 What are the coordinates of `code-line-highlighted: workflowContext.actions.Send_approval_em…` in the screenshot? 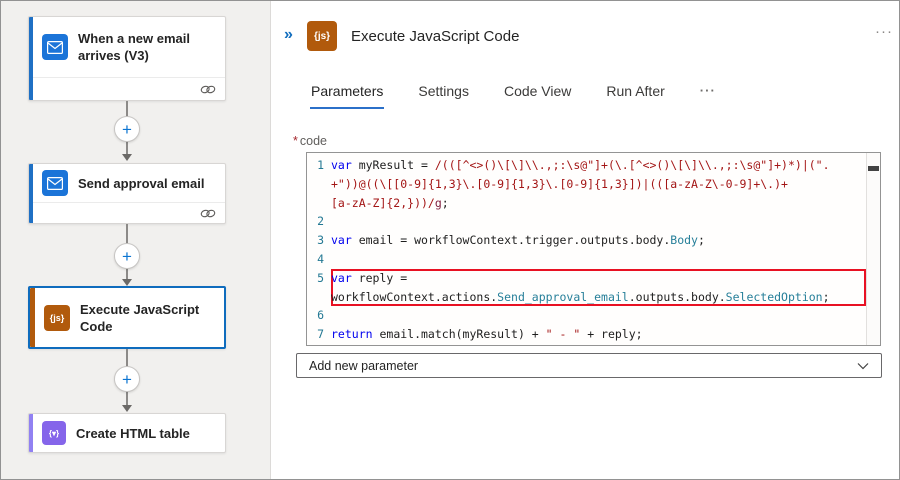 It's located at (598, 297).